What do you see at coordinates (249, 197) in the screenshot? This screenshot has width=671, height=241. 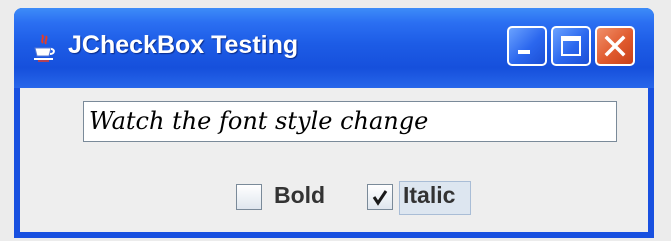 I see `bold-checkbox-box` at bounding box center [249, 197].